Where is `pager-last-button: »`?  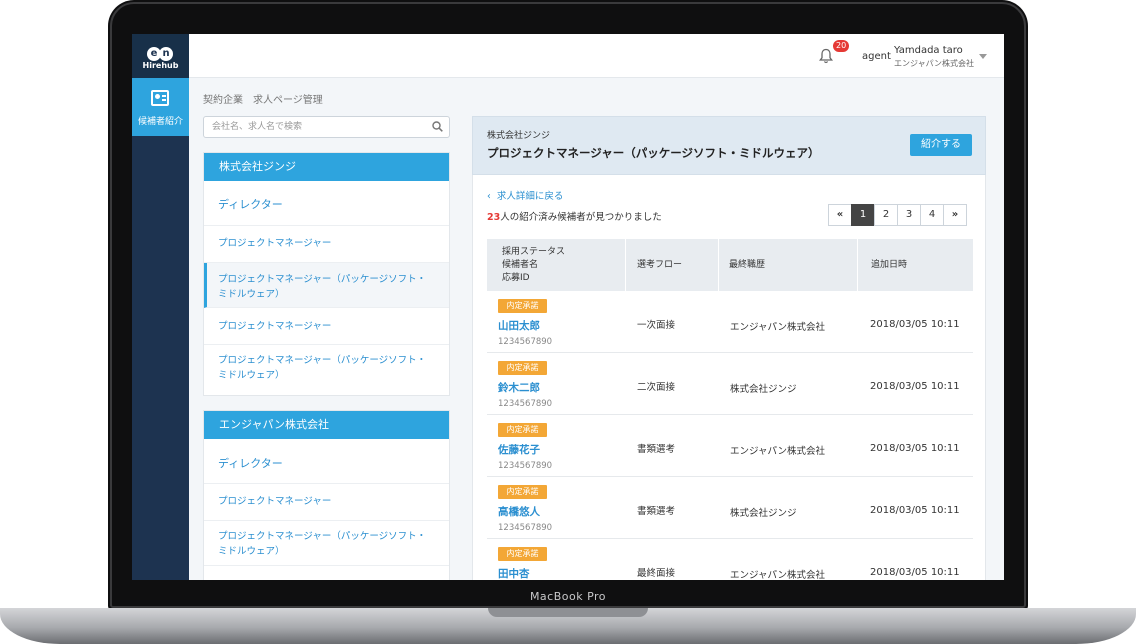
pager-last-button: » is located at coordinates (955, 215).